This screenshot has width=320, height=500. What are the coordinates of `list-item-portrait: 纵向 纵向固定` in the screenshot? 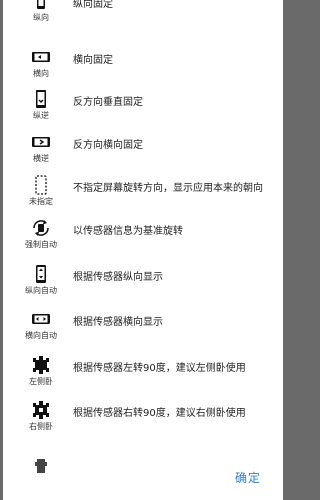 It's located at (143, 13).